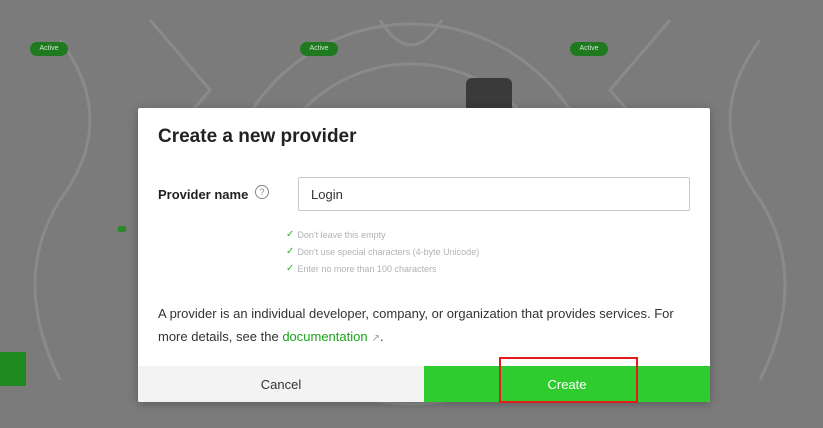 The width and height of the screenshot is (823, 428). What do you see at coordinates (324, 336) in the screenshot?
I see `documentation-link: documentation` at bounding box center [324, 336].